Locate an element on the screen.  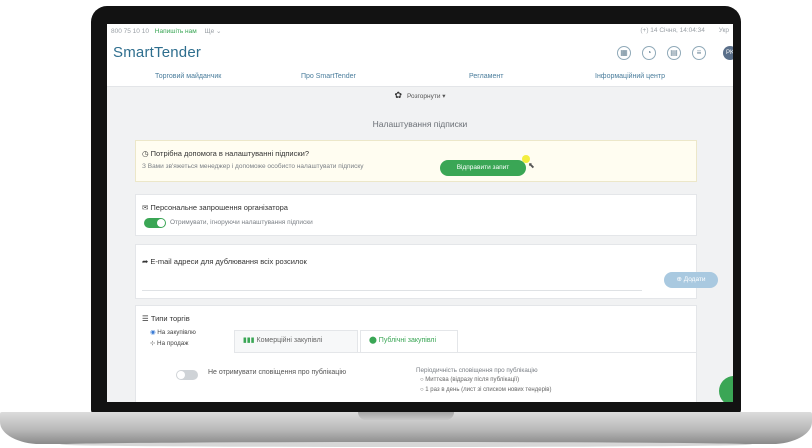
laptop-notch is located at coordinates (406, 416).